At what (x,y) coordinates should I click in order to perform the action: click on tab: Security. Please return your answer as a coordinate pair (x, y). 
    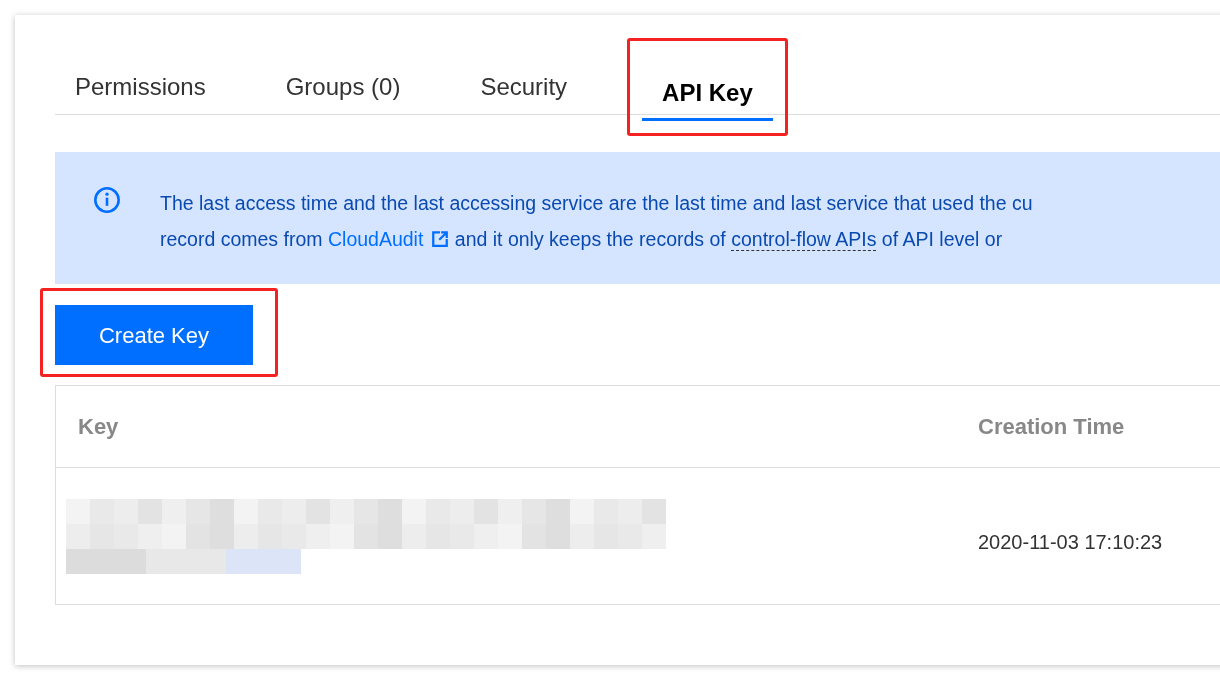
    Looking at the image, I should click on (524, 87).